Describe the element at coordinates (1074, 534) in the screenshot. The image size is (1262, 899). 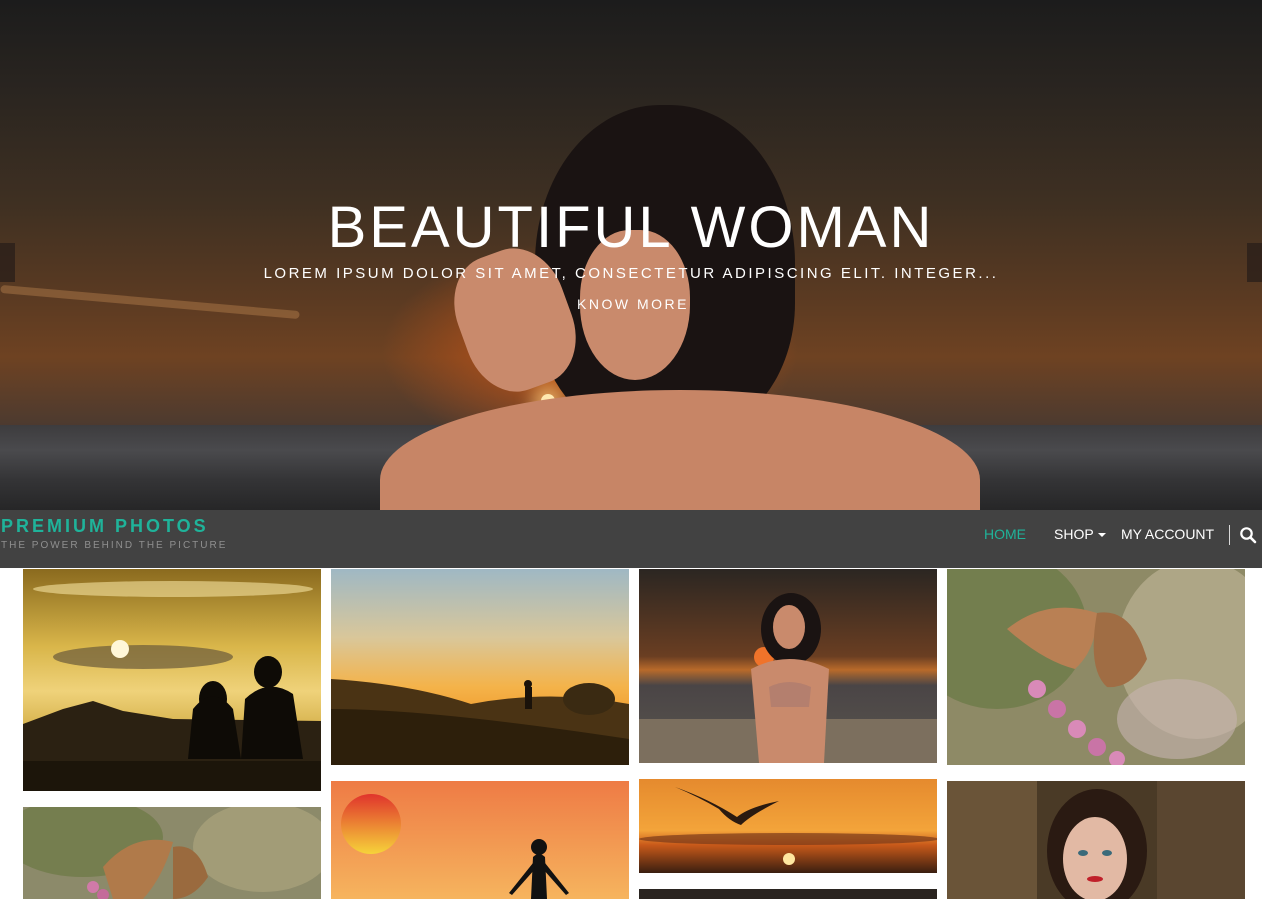
I see `nav-item-shop-label: SHOP` at that location.